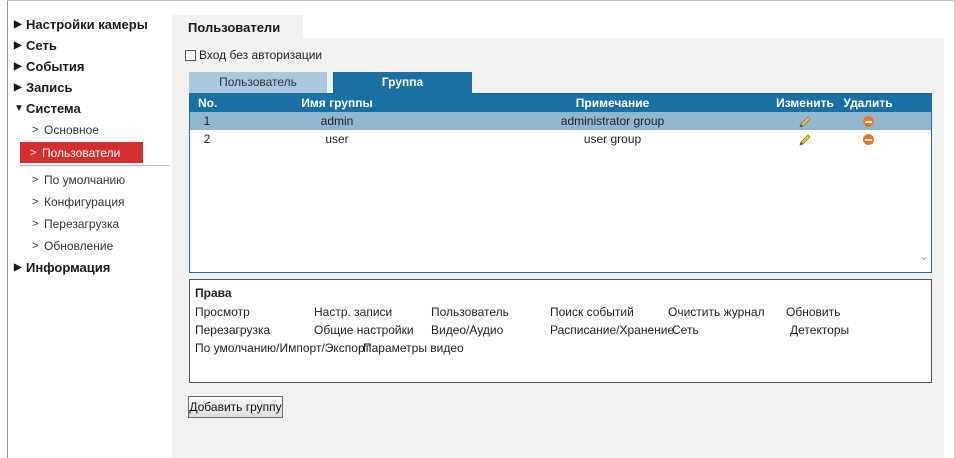 The width and height of the screenshot is (955, 458). I want to click on cell-no: 1, so click(207, 121).